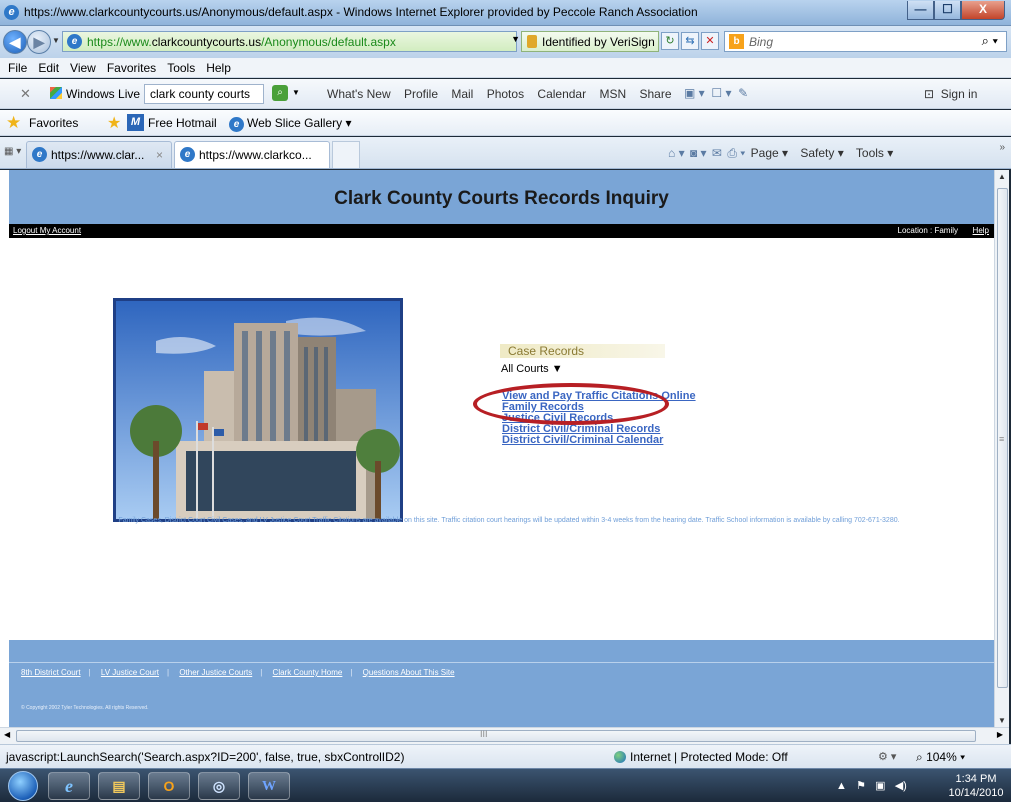 This screenshot has width=1011, height=802. What do you see at coordinates (130, 672) in the screenshot?
I see `footer-link-lv-justice: LV Justice Court` at bounding box center [130, 672].